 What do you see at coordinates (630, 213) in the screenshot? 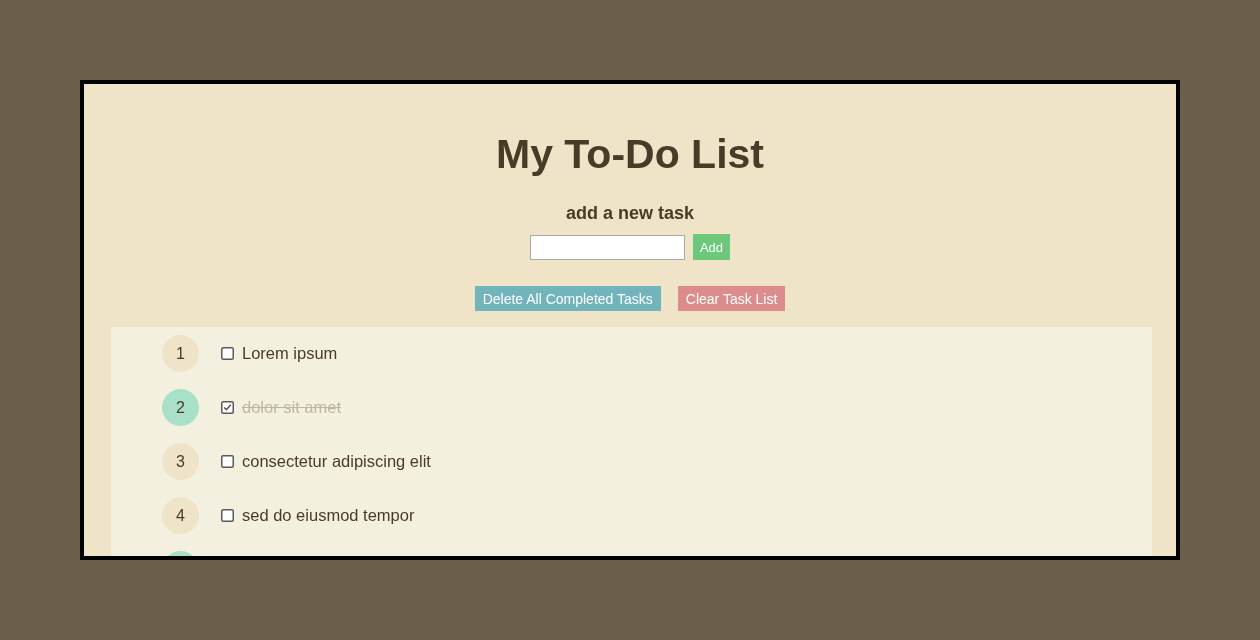
I see `new-task-heading: add a new task` at bounding box center [630, 213].